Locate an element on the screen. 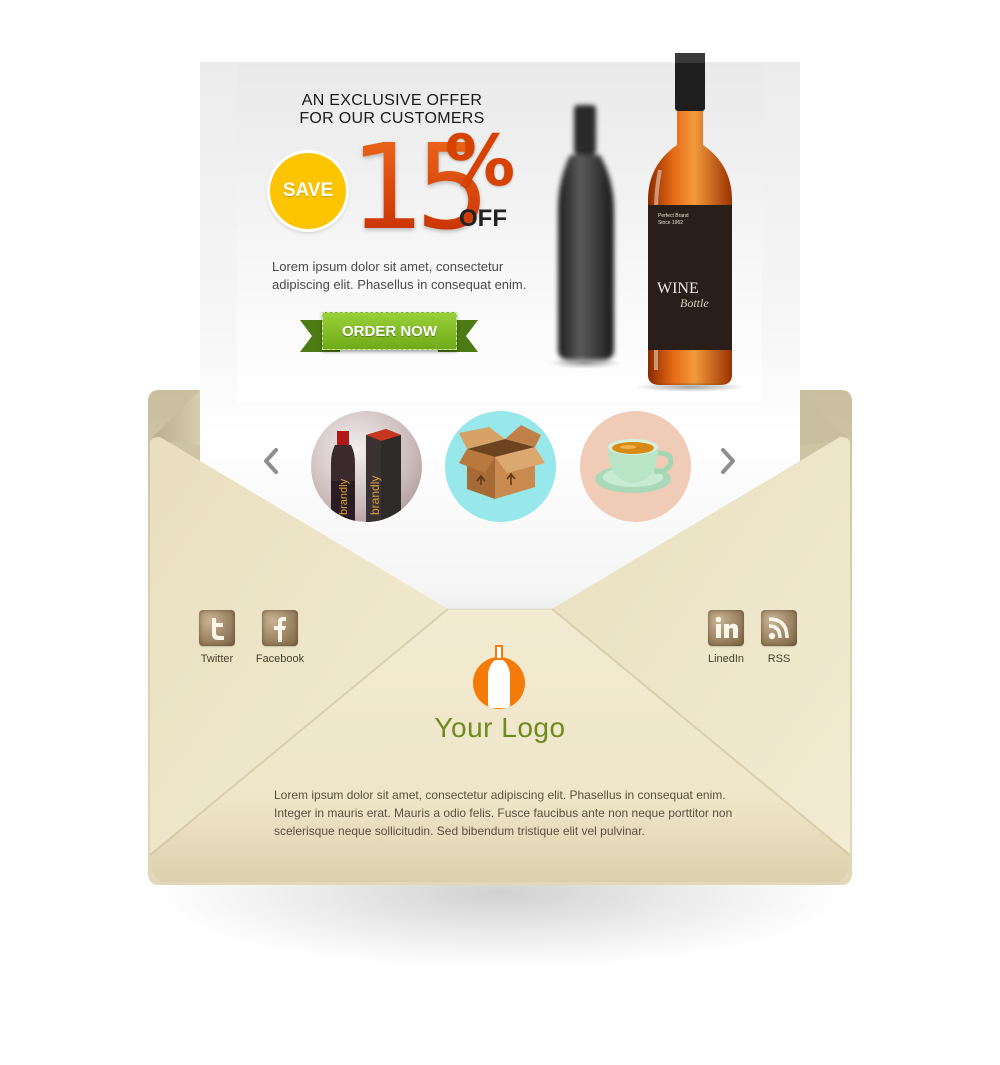 The height and width of the screenshot is (1065, 1000). offer-description-line1: Lorem ipsum dolor sit amet, consectetur is located at coordinates (388, 266).